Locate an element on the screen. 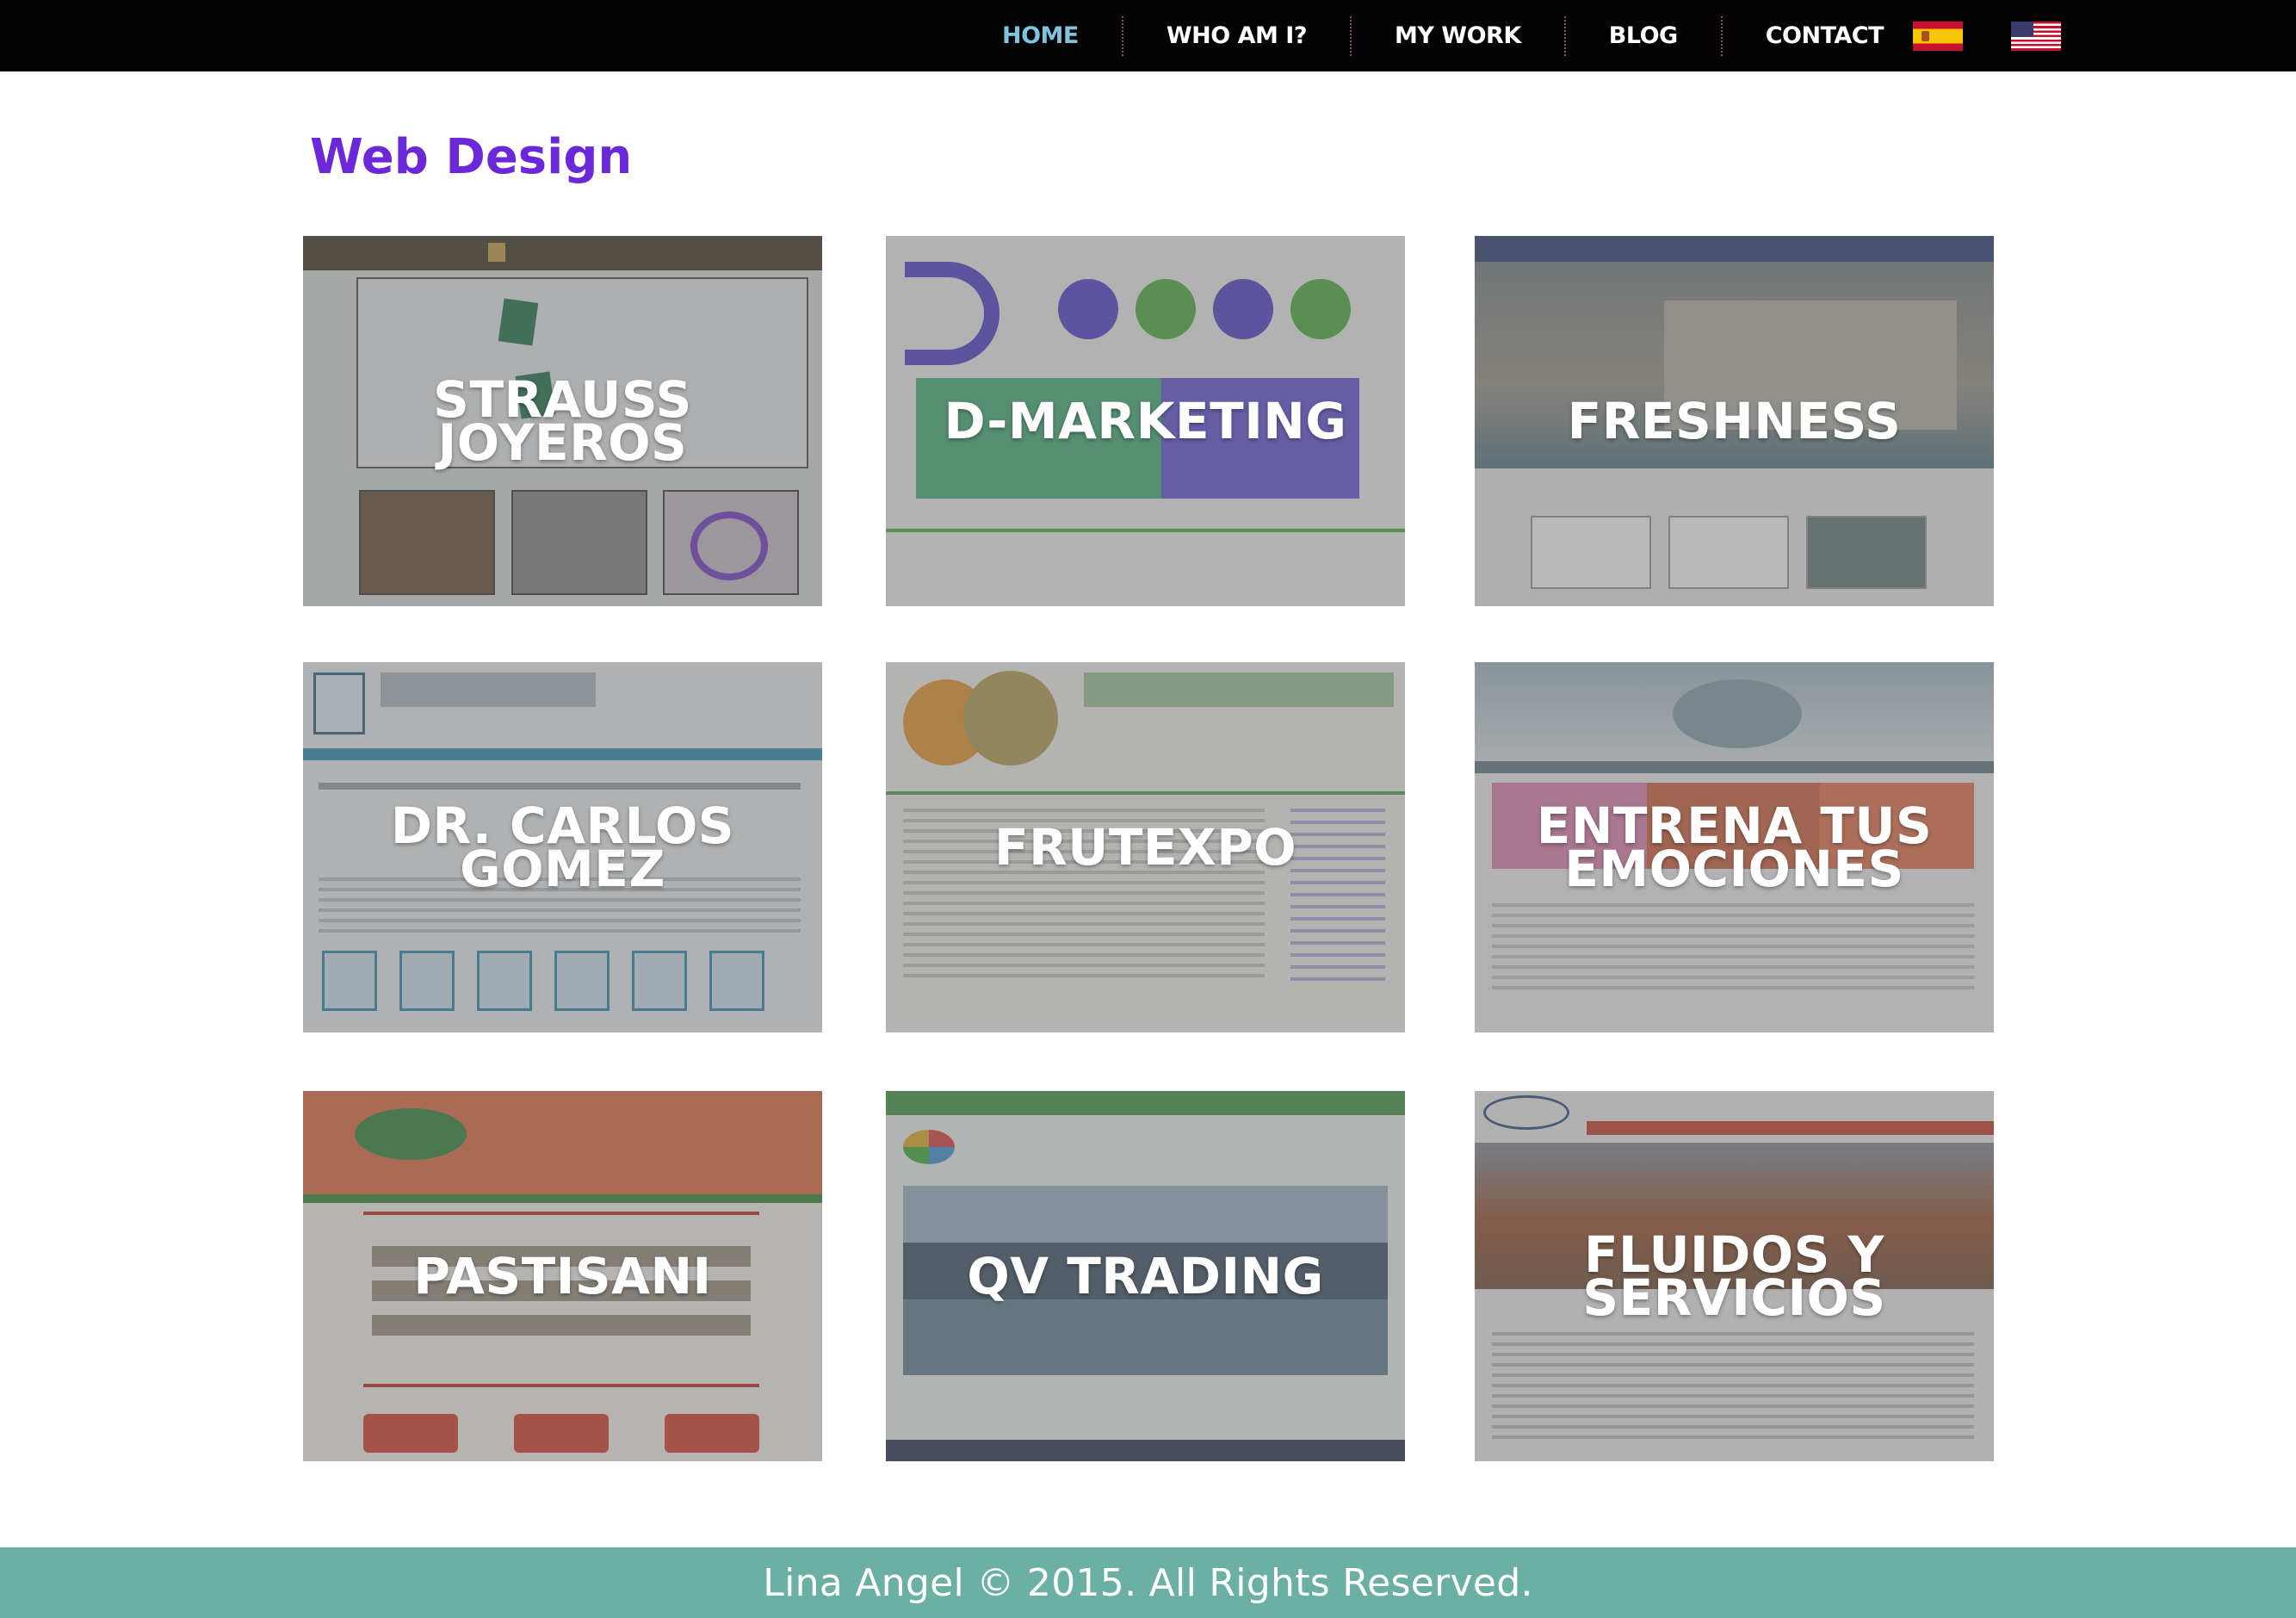 Image resolution: width=2296 pixels, height=1618 pixels. page-title: Web Design is located at coordinates (471, 157).